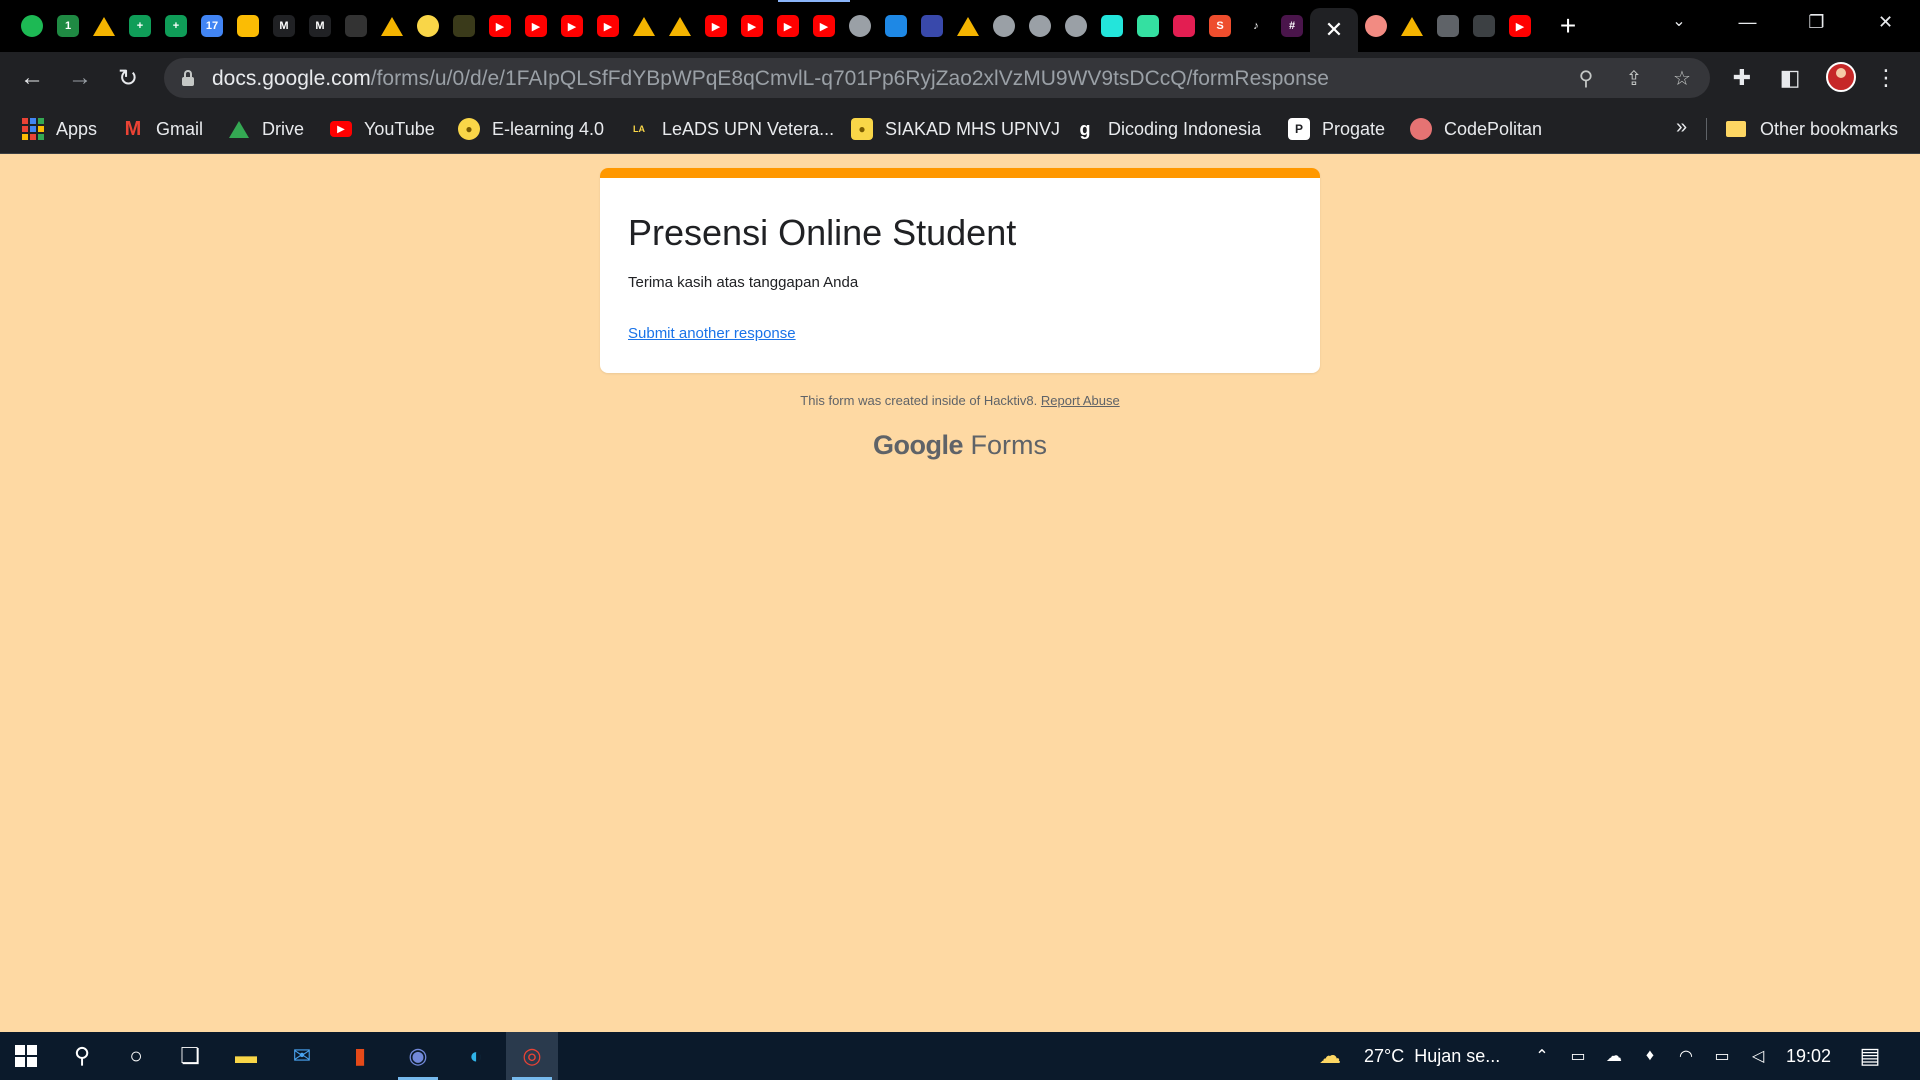 This screenshot has height=1080, width=1920. Describe the element at coordinates (1885, 22) in the screenshot. I see `close-window-icon: ✕` at that location.